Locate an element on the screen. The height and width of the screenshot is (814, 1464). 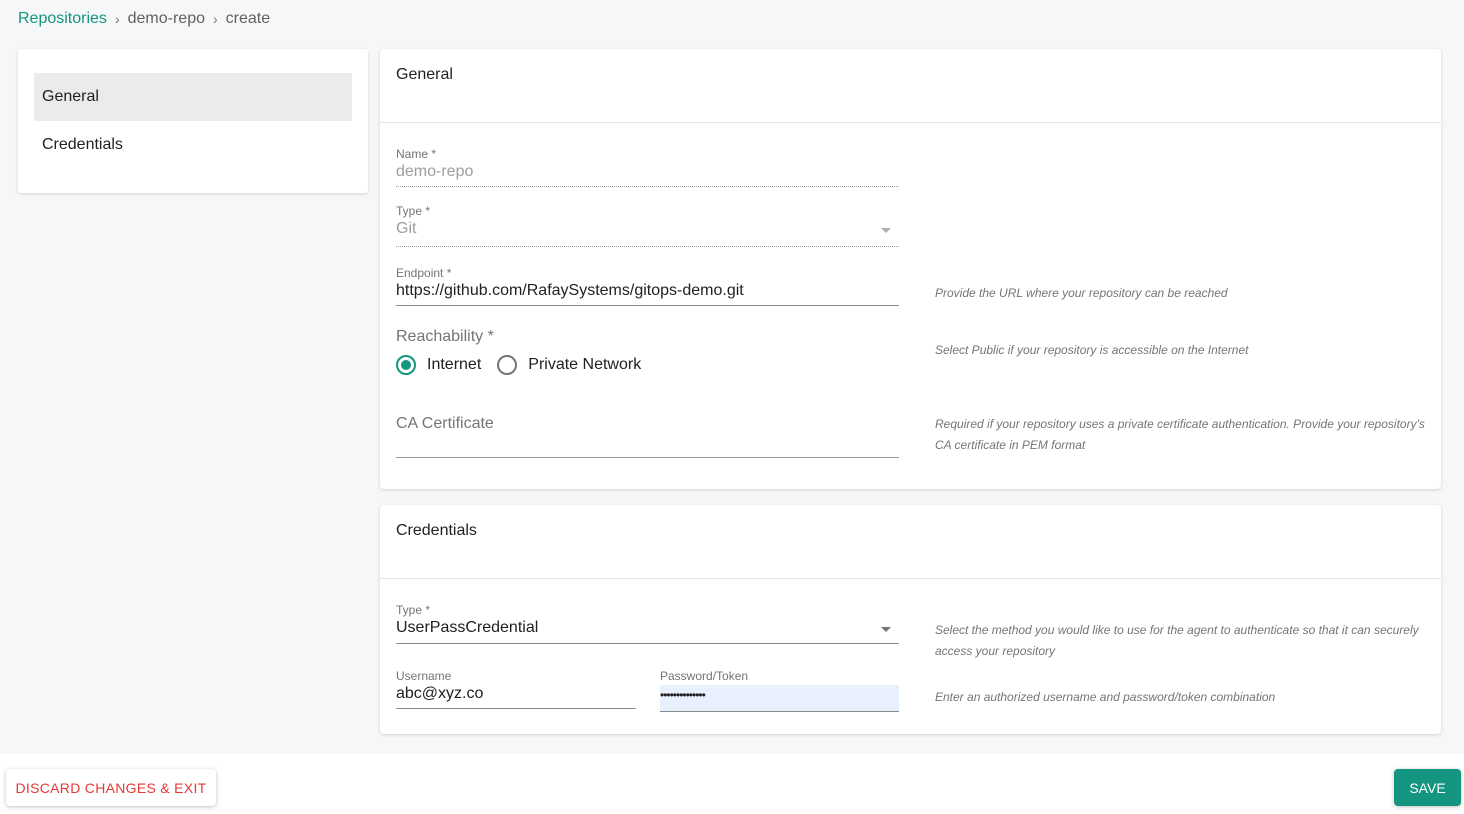
name-label: Name * is located at coordinates (416, 154).